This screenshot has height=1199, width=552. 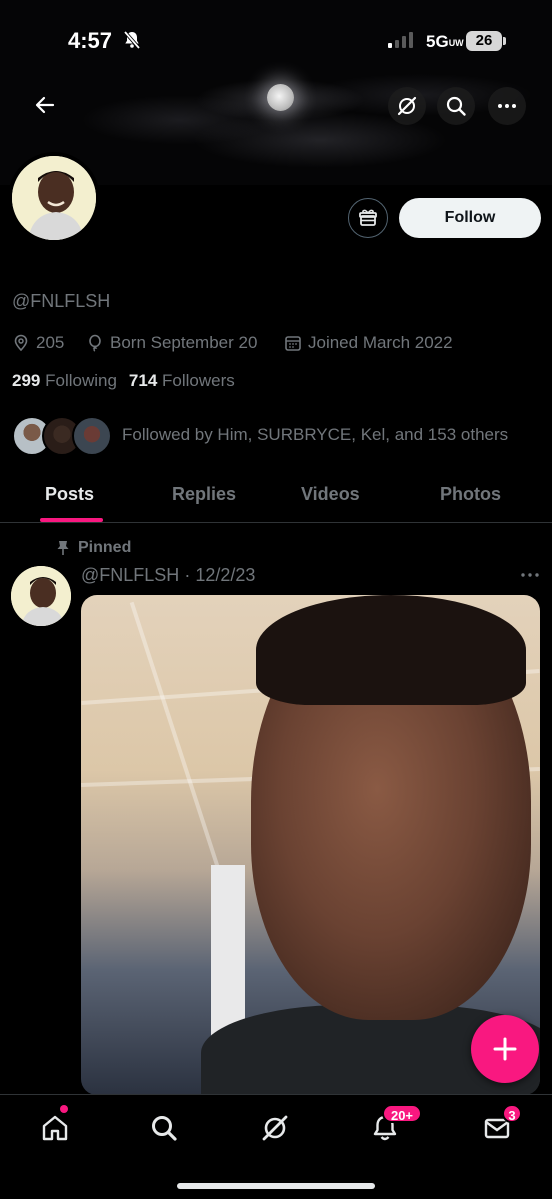 I want to click on birthday-text: Born September 20, so click(x=184, y=342).